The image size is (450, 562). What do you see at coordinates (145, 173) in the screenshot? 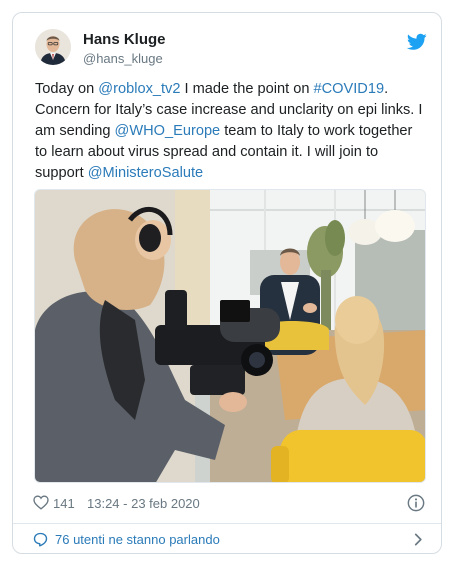
I see `mention-link: @MinisteroSalute` at bounding box center [145, 173].